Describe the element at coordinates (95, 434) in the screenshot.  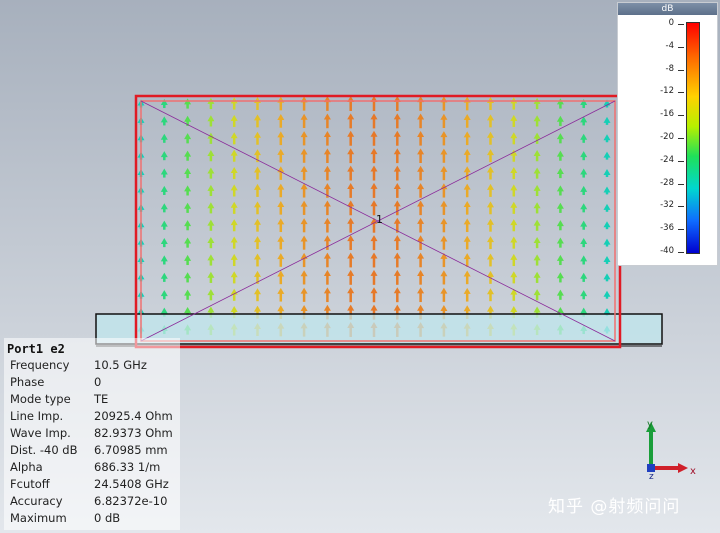
I see `info-row-wave-imp: Wave Imp. 82.9373 Ohm` at that location.